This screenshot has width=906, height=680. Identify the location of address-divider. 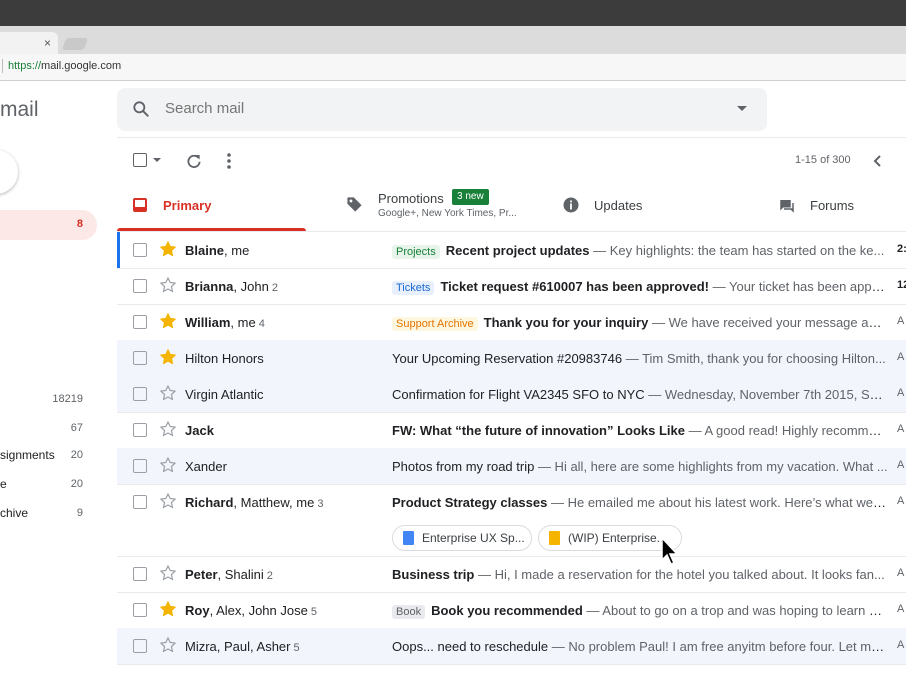
(2, 66).